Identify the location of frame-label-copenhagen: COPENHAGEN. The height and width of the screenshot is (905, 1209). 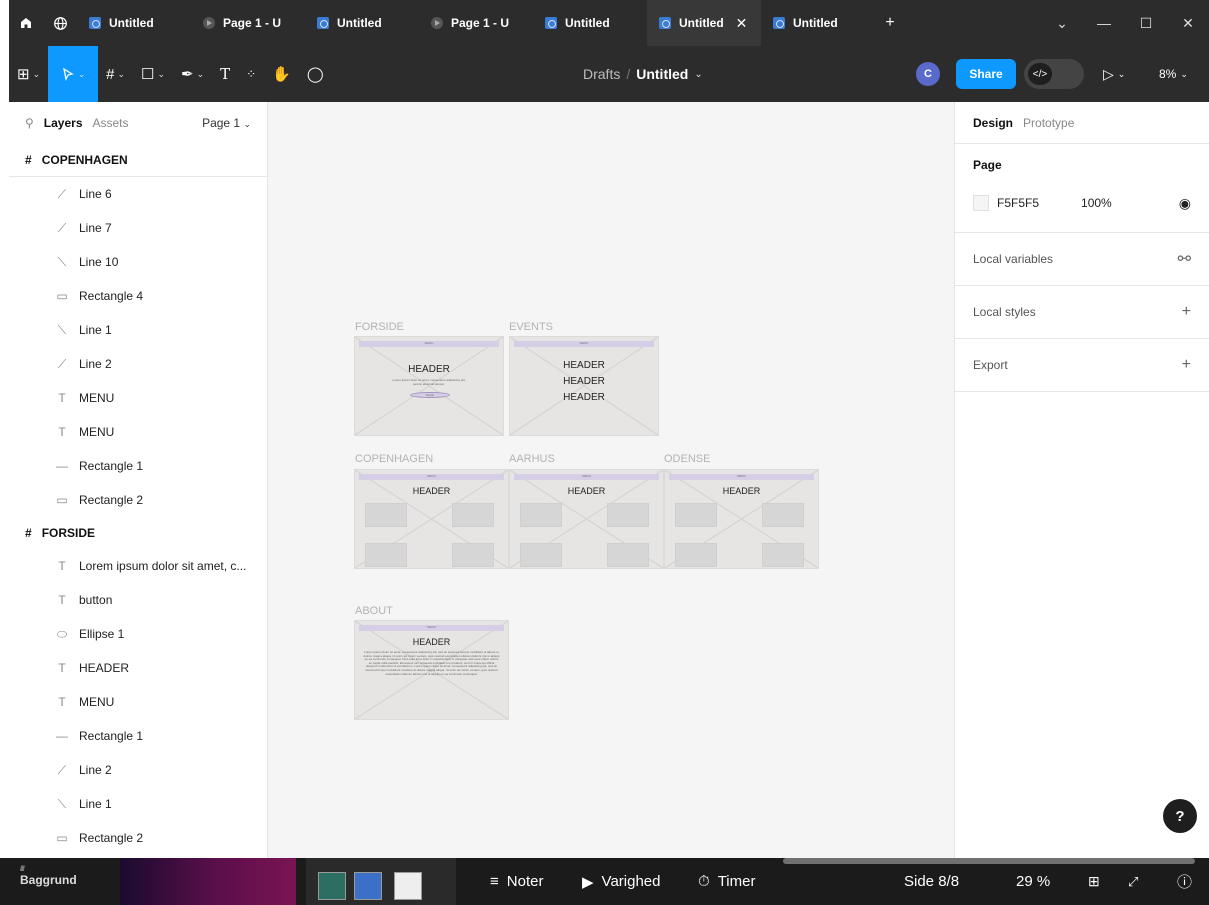
(394, 459).